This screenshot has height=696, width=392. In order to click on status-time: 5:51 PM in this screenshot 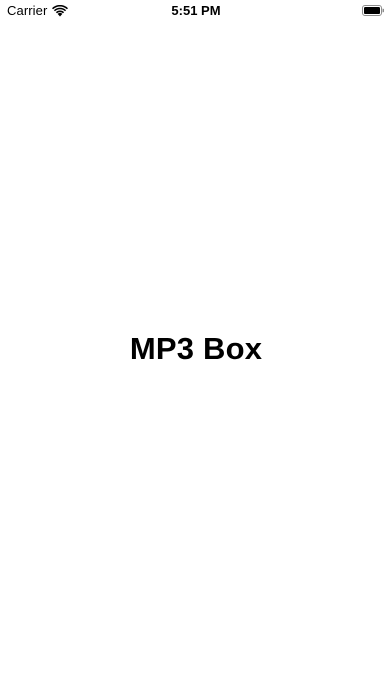, I will do `click(196, 10)`.